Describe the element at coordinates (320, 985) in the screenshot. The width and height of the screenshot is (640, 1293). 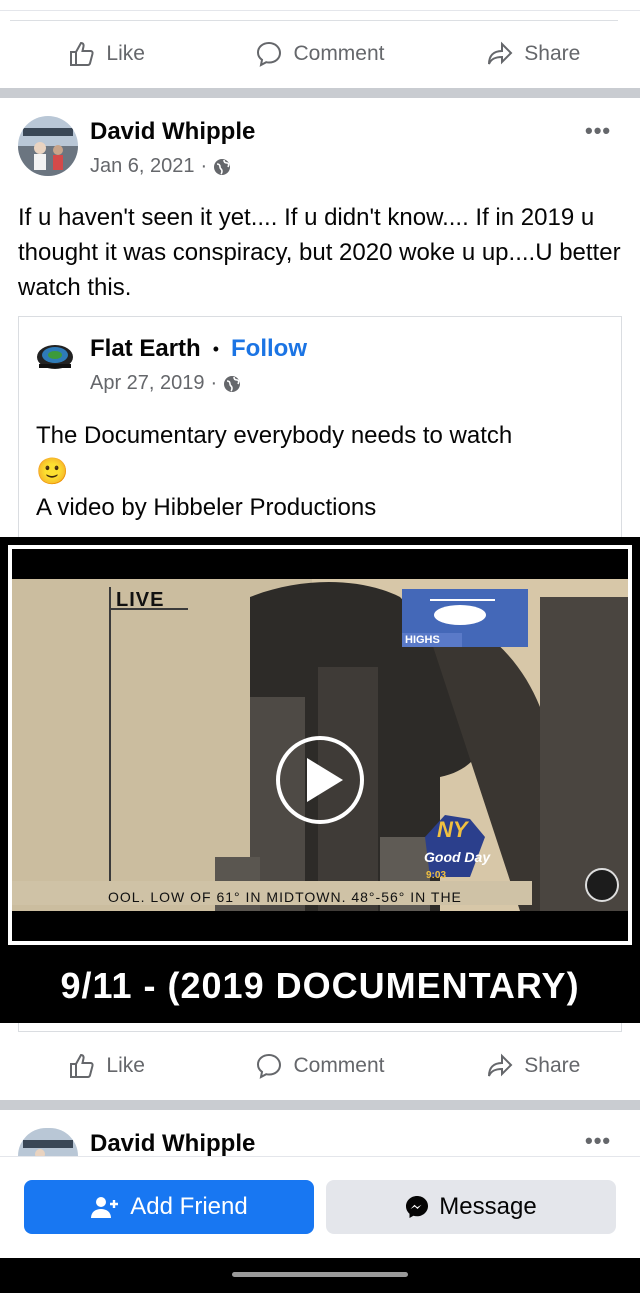
I see `video-caption: 9/11 - (2019 DOCUMENTARY)` at that location.